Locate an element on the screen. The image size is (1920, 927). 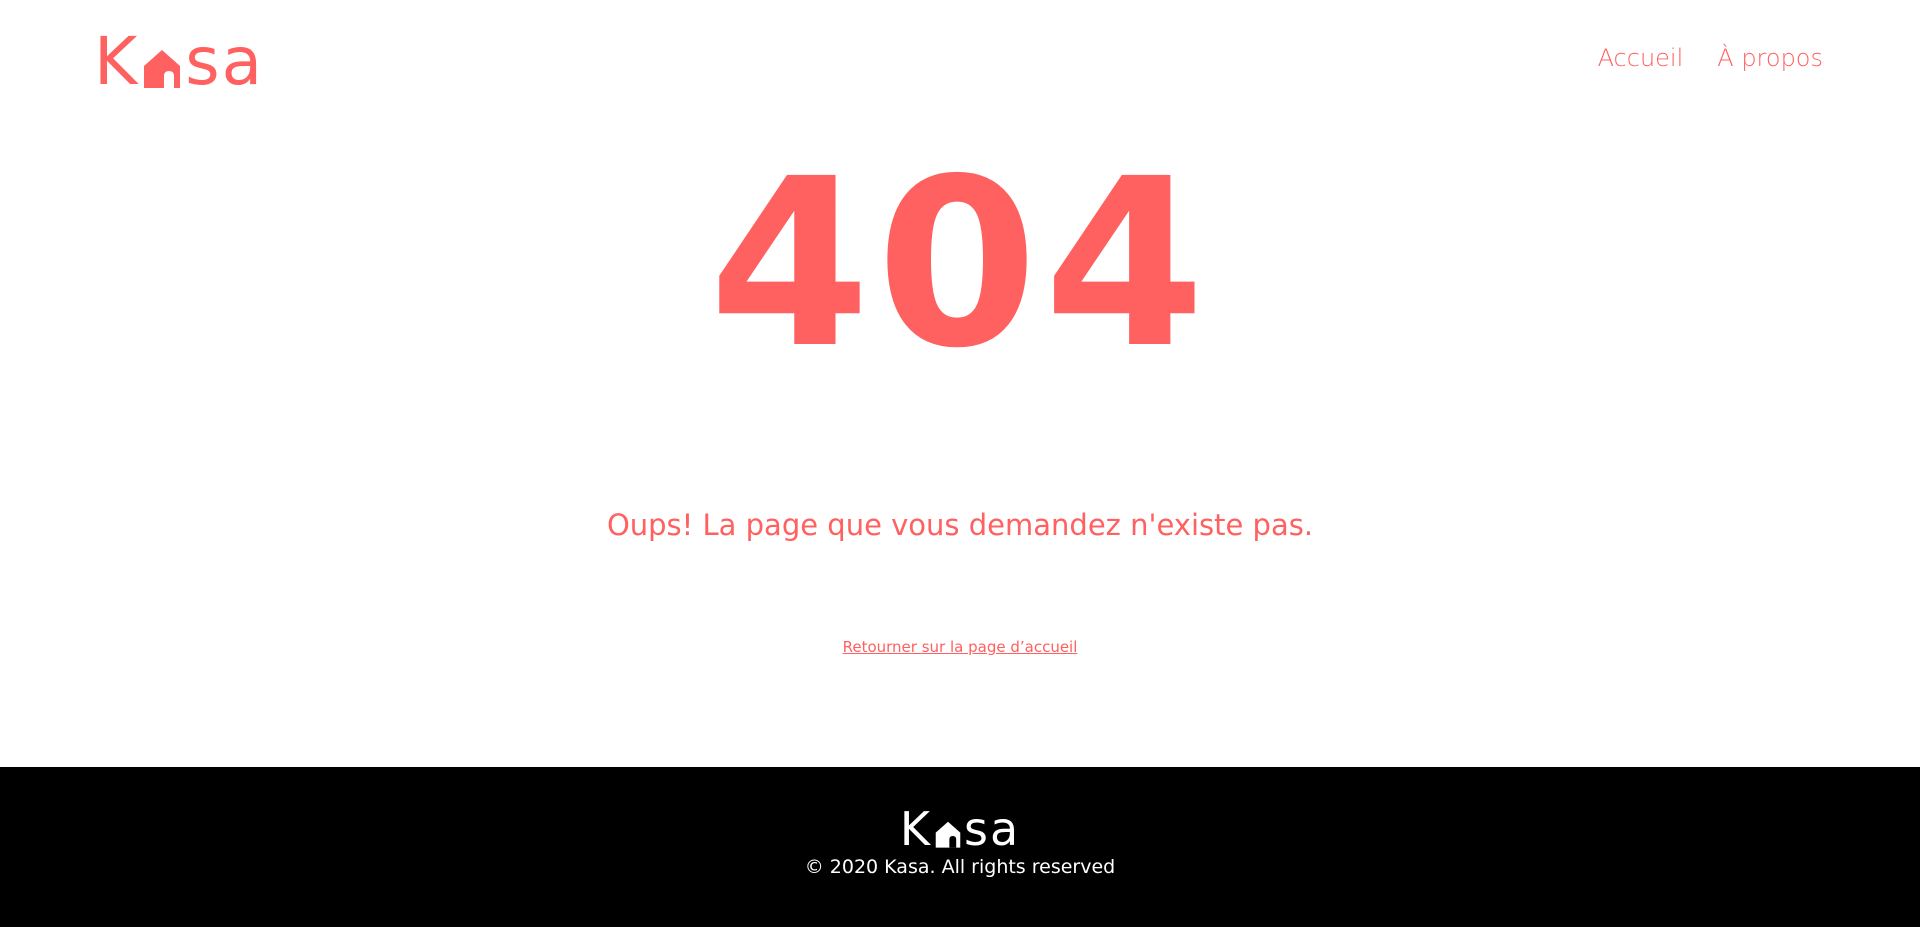
house-icon is located at coordinates (162, 68).